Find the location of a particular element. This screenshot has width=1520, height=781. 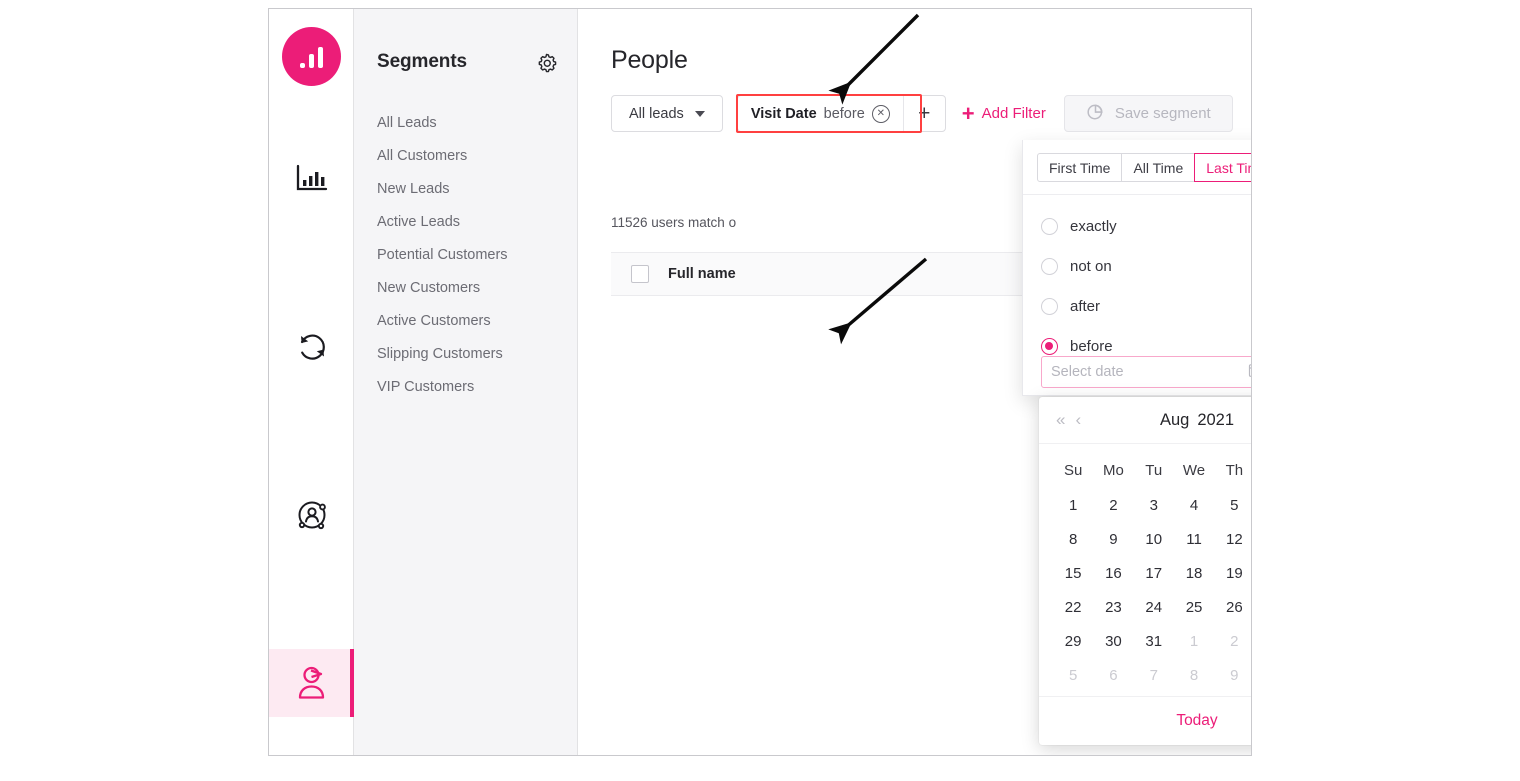

calendar-day: 19 is located at coordinates (1232, 573).